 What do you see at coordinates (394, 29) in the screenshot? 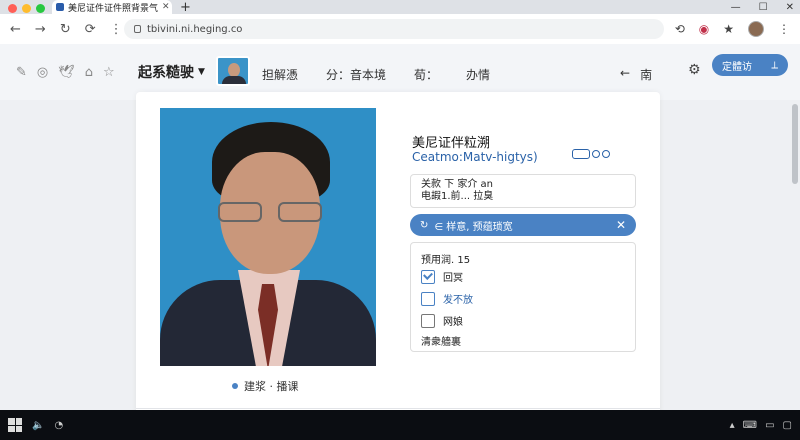
I see `address-bar: tbivini.ni.heging.co` at bounding box center [394, 29].